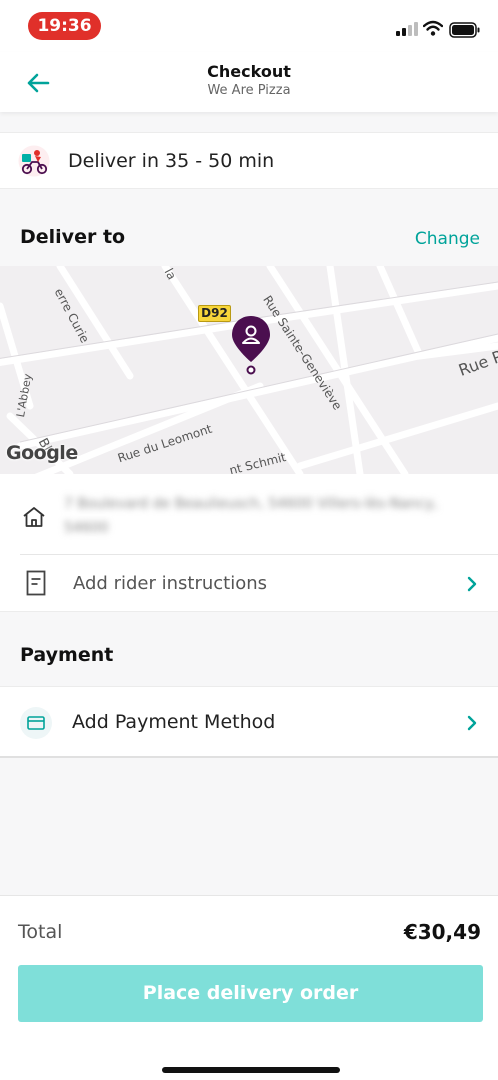 The image size is (498, 1080). What do you see at coordinates (249, 82) in the screenshot?
I see `checkout-header: Checkout We Are Pizza` at bounding box center [249, 82].